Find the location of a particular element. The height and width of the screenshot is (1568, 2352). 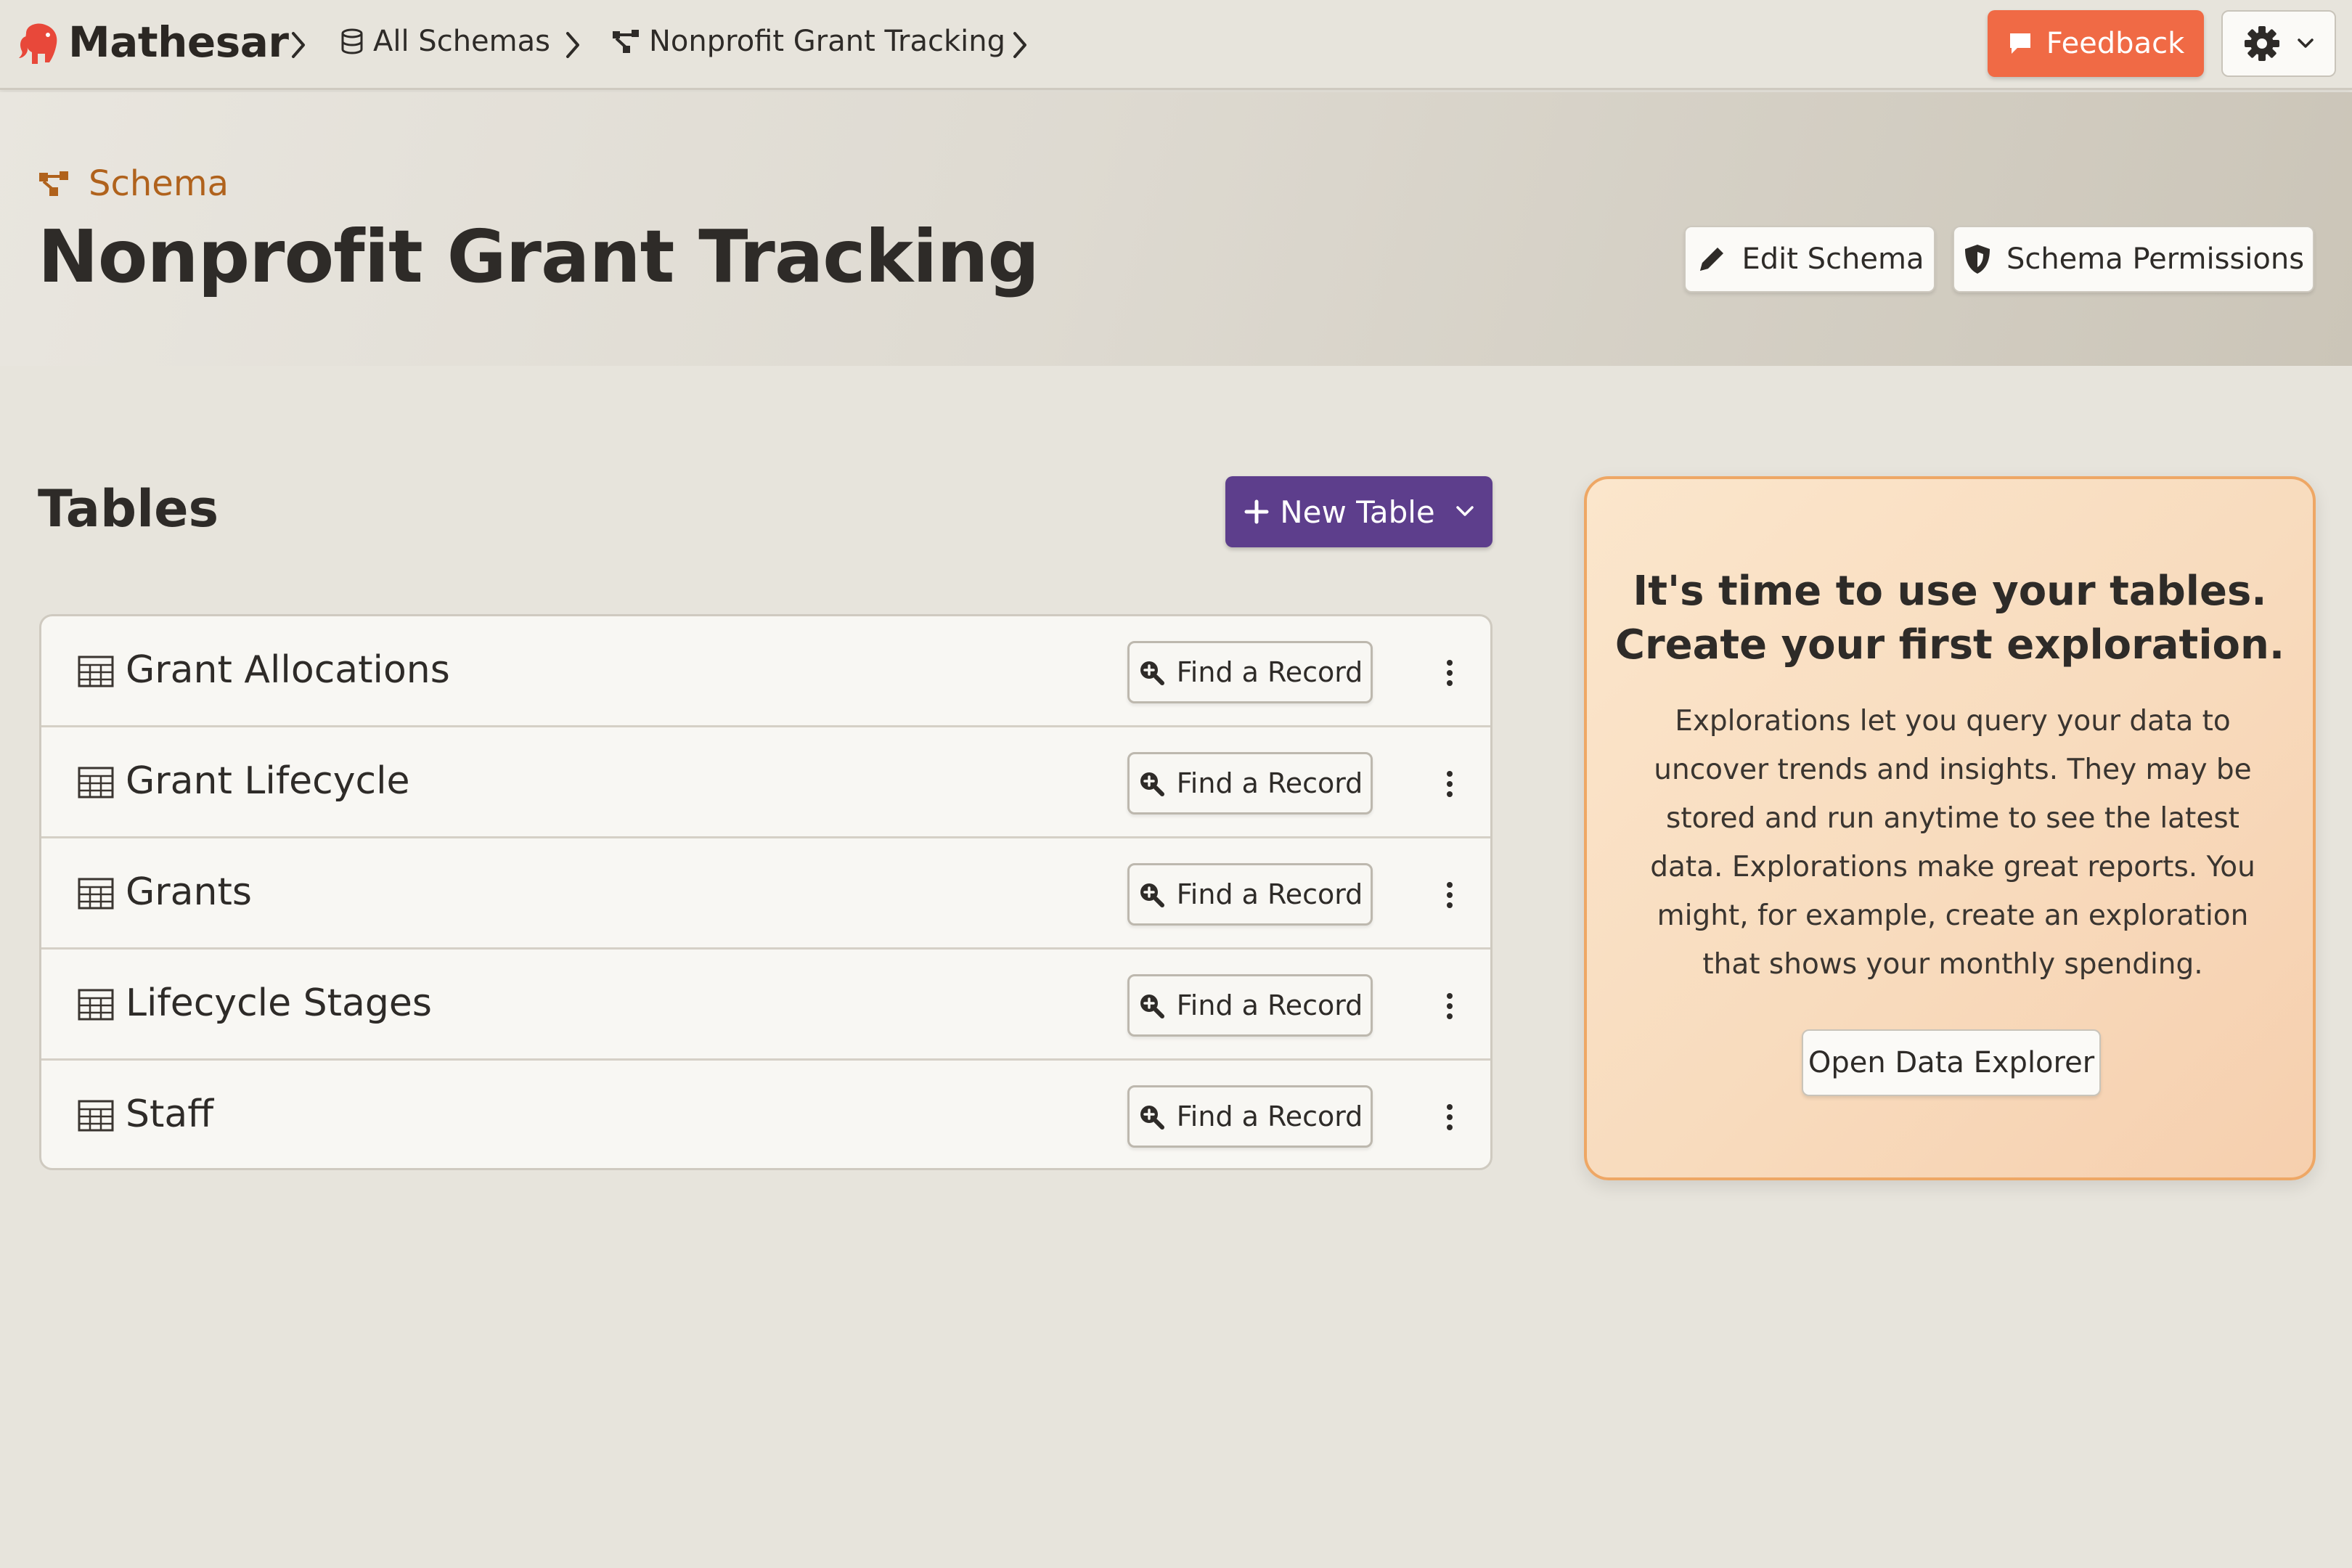

tables-heading: Tables is located at coordinates (129, 509).